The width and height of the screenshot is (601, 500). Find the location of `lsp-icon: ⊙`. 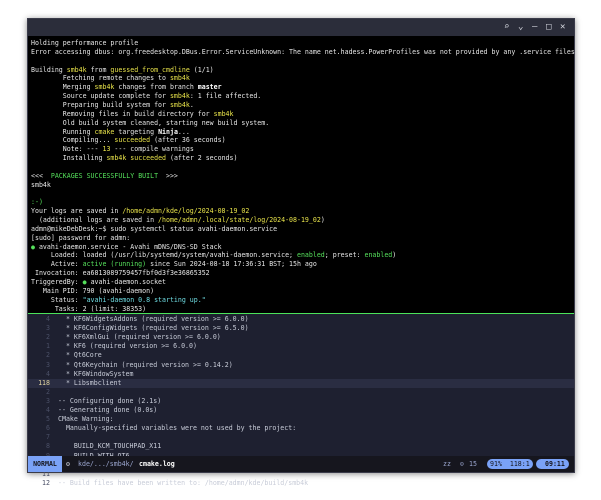

lsp-icon: ⊙ is located at coordinates (462, 464).